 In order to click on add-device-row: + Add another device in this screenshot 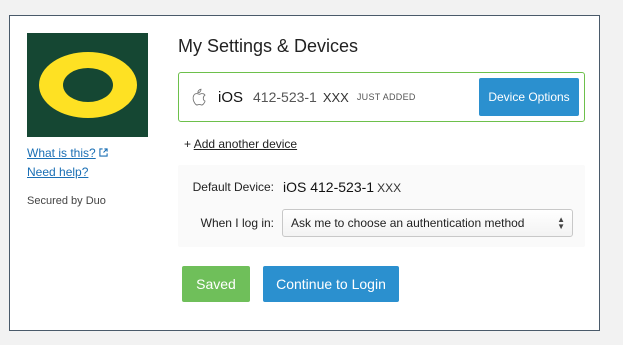, I will do `click(240, 144)`.